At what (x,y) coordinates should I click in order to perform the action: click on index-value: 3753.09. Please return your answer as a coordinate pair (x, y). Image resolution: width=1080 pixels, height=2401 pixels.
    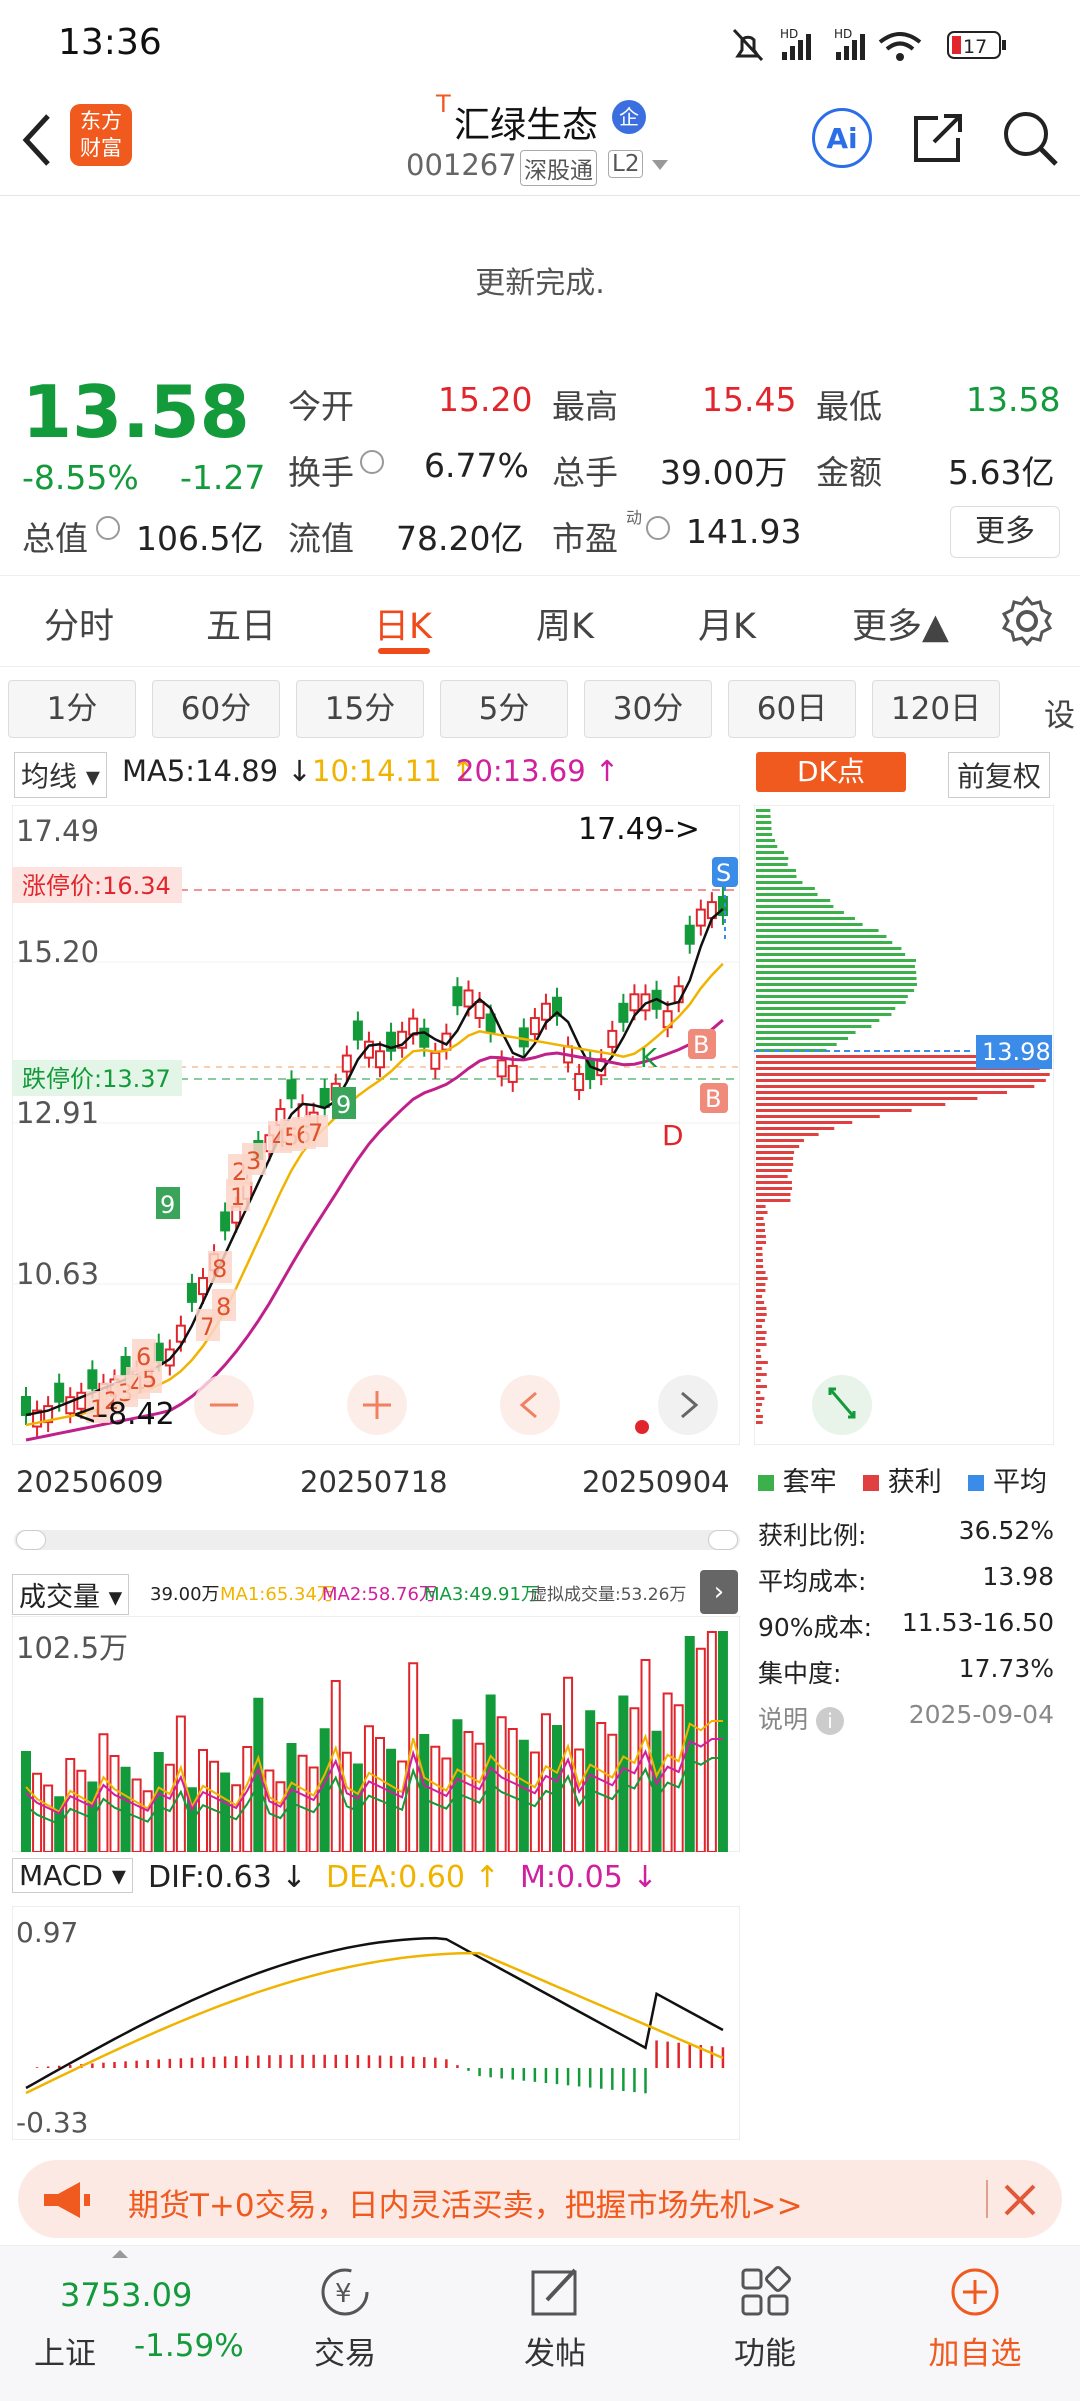
    Looking at the image, I should click on (126, 2295).